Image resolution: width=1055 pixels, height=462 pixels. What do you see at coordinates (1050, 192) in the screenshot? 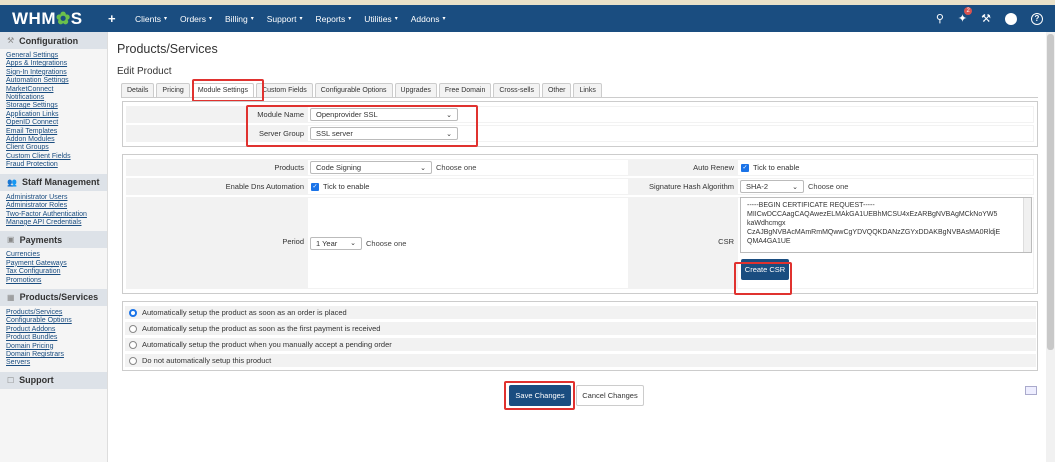
I see `page-scrollbar-thumb` at bounding box center [1050, 192].